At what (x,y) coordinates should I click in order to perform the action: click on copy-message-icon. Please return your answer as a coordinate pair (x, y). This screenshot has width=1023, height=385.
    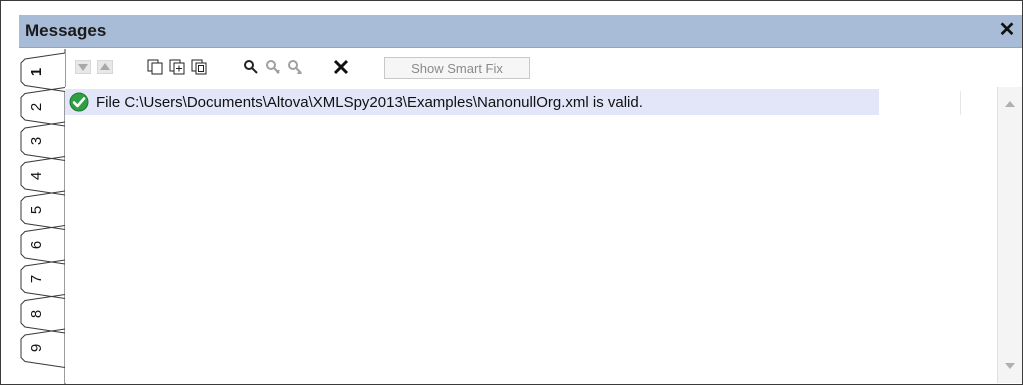
    Looking at the image, I should click on (155, 67).